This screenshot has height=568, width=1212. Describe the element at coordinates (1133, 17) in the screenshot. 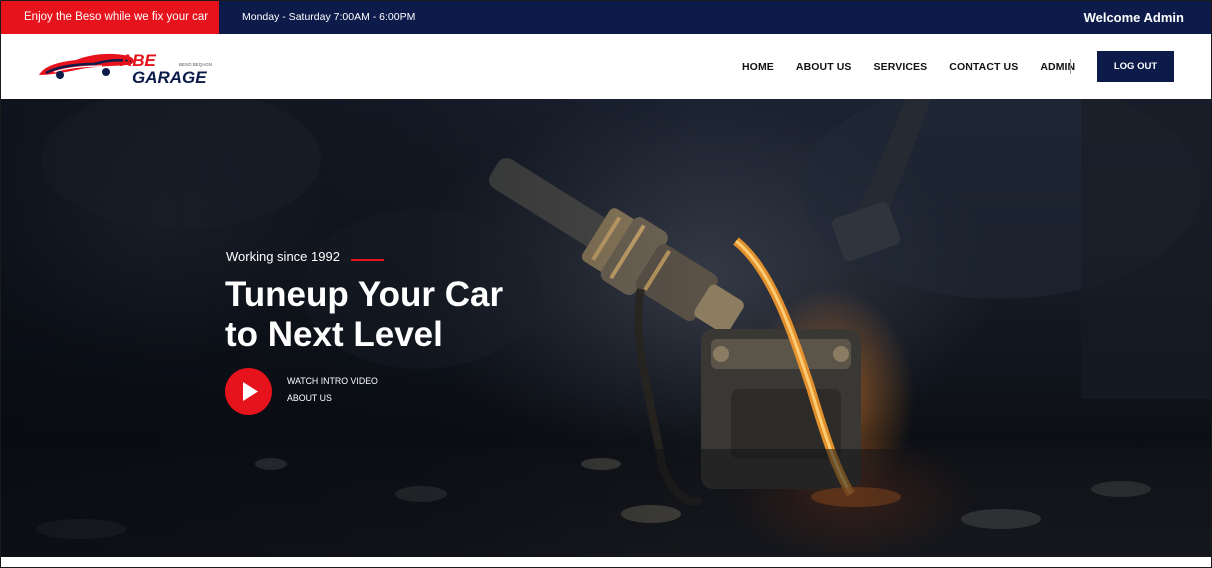

I see `welcome-message: Welcome Admin` at that location.